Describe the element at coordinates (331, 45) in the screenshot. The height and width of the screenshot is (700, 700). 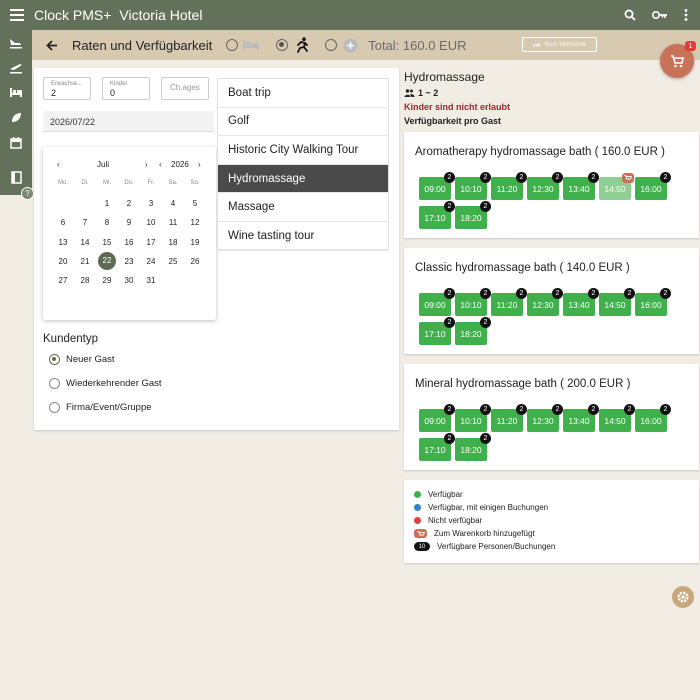
I see `mode-extras-radio` at that location.